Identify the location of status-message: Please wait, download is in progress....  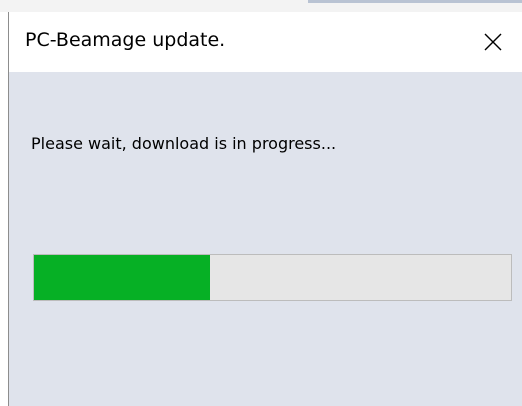
(184, 143).